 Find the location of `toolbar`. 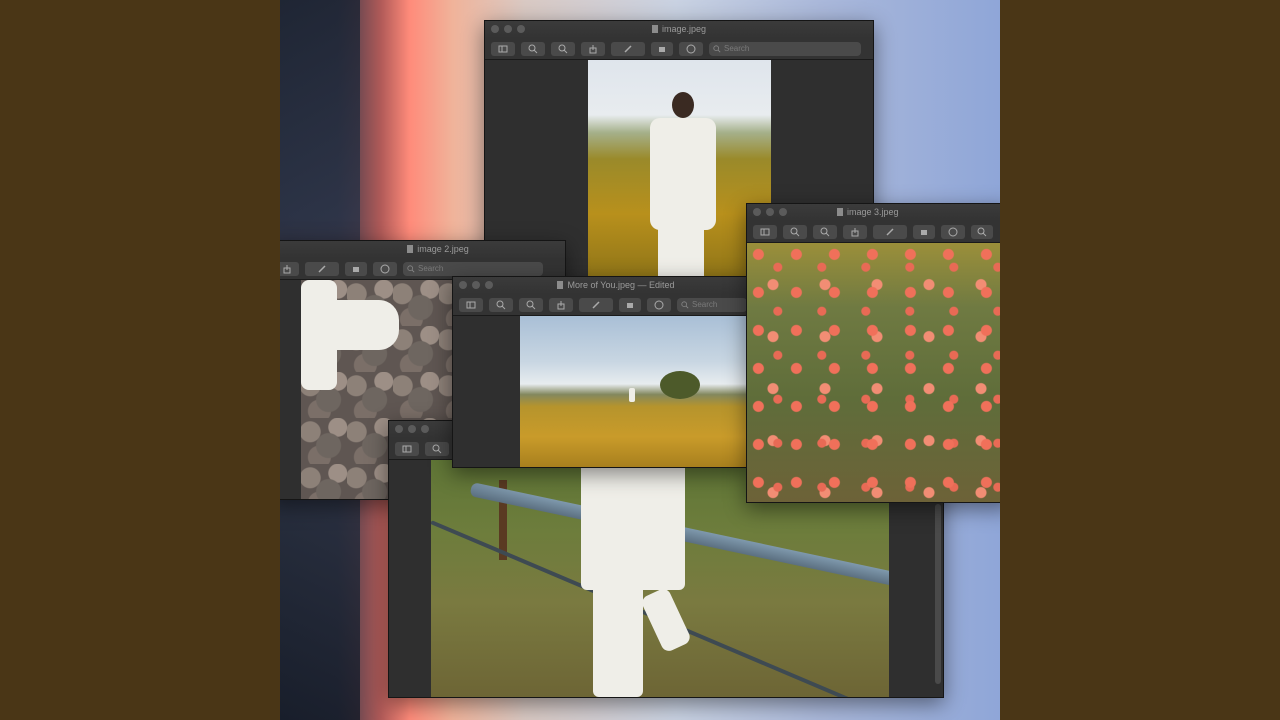

toolbar is located at coordinates (873, 232).